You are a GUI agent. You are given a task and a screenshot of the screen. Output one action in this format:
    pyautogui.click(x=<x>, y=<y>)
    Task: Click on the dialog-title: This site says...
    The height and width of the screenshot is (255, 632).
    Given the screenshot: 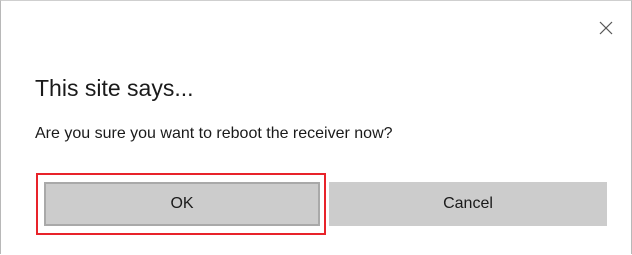 What is the action you would take?
    pyautogui.click(x=114, y=88)
    